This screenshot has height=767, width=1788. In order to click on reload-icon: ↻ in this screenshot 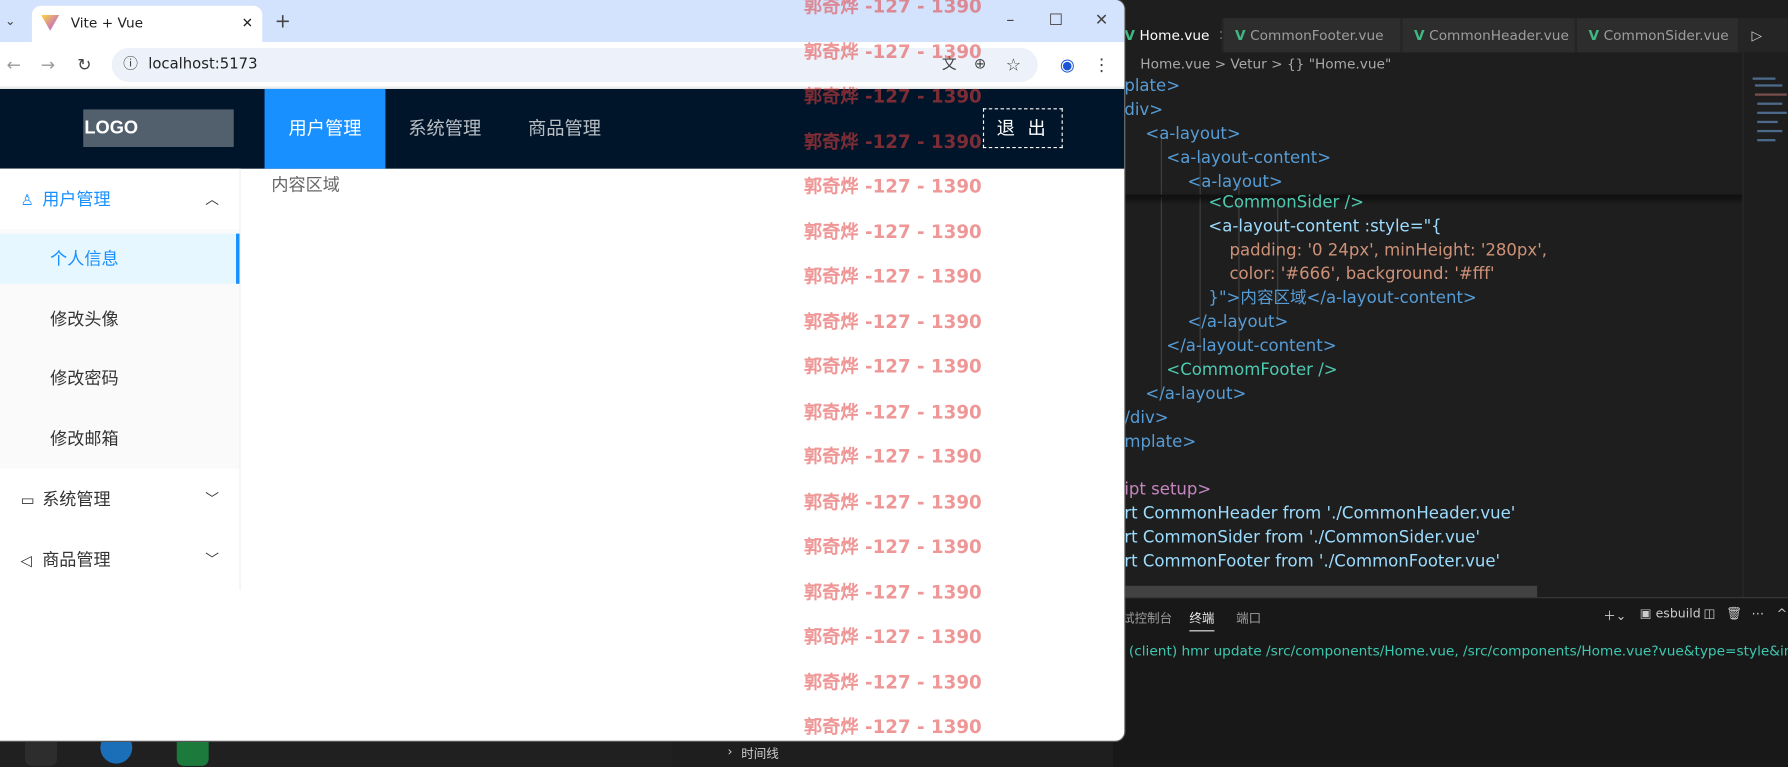, I will do `click(84, 65)`.